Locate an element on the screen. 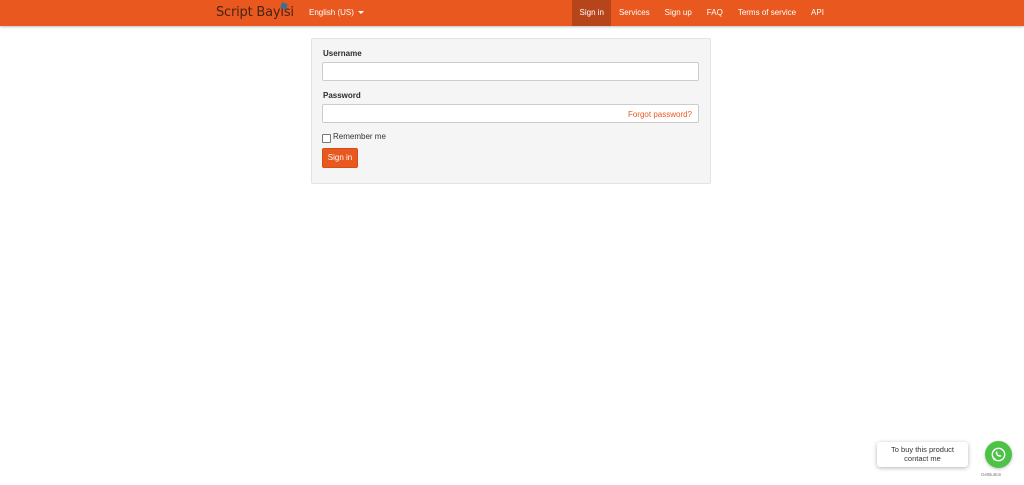 The height and width of the screenshot is (485, 1024). nav-services: Services is located at coordinates (634, 13).